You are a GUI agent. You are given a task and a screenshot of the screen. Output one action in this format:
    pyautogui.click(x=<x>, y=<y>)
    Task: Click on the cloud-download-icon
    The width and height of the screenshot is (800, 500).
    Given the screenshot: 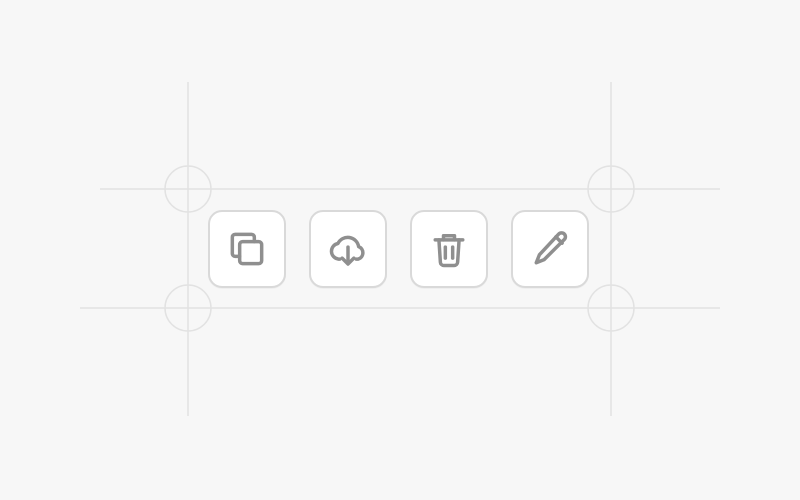 What is the action you would take?
    pyautogui.click(x=347, y=250)
    